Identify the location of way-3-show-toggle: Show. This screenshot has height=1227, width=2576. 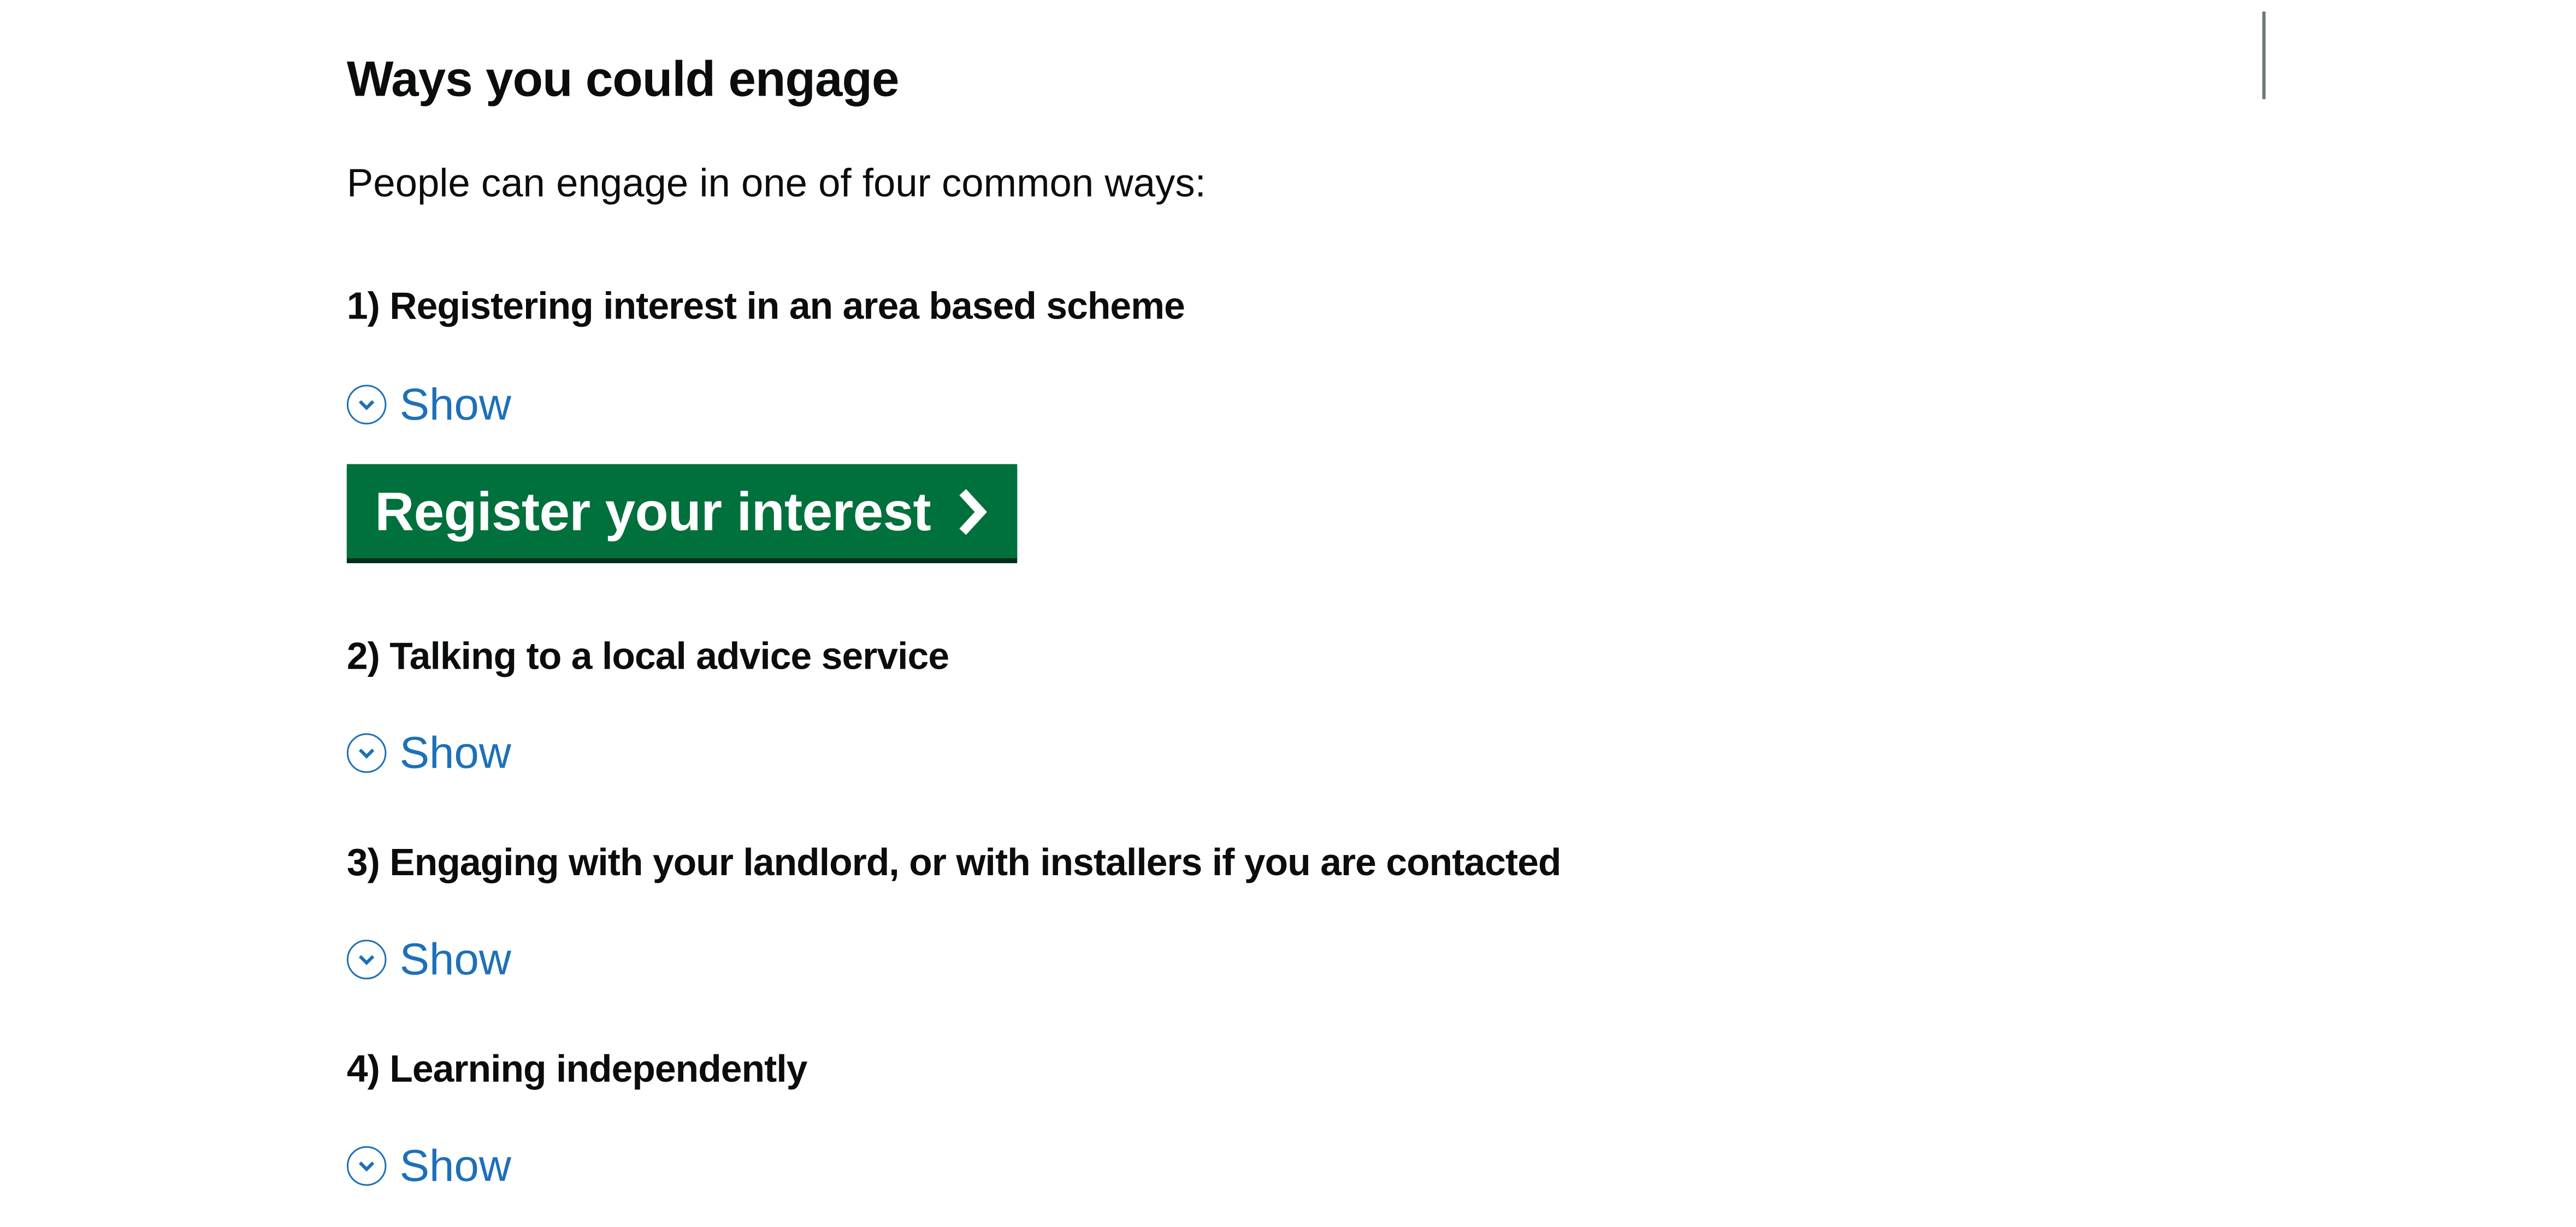
(428, 960).